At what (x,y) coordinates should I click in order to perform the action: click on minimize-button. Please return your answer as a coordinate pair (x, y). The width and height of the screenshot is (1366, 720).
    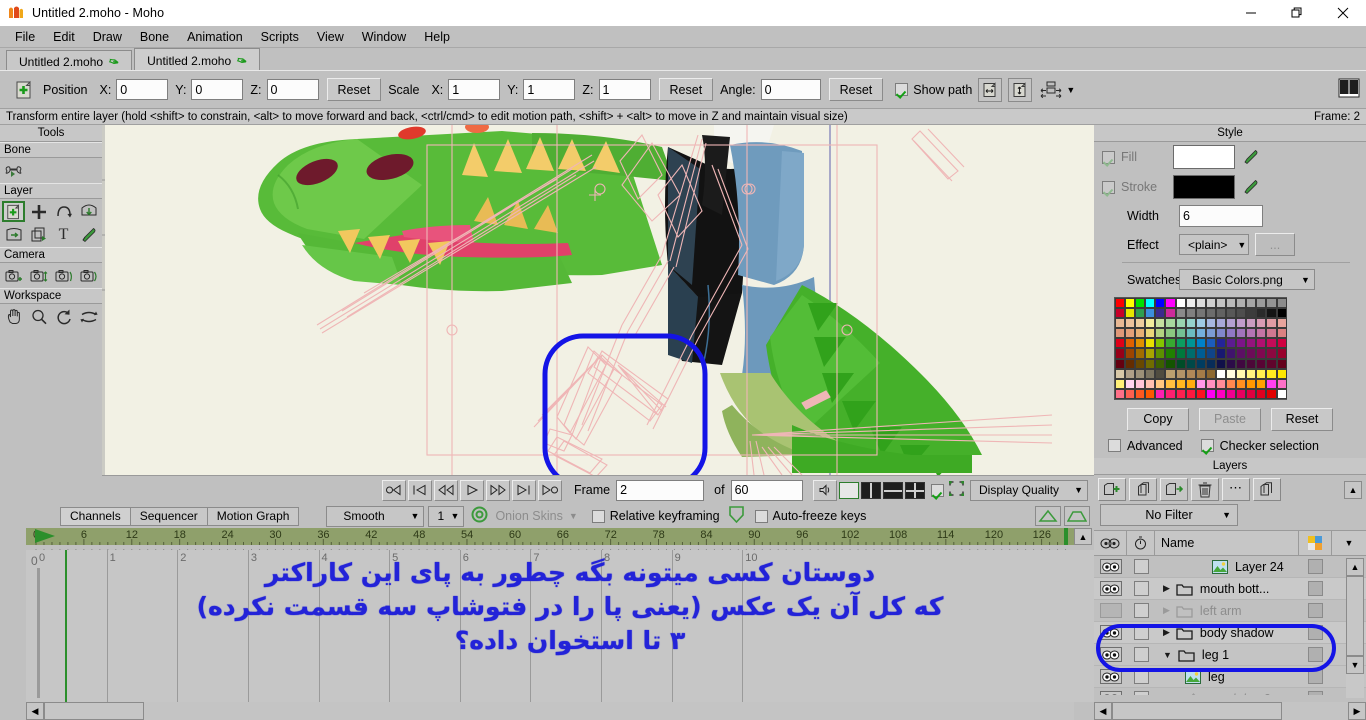
    Looking at the image, I should click on (1251, 13).